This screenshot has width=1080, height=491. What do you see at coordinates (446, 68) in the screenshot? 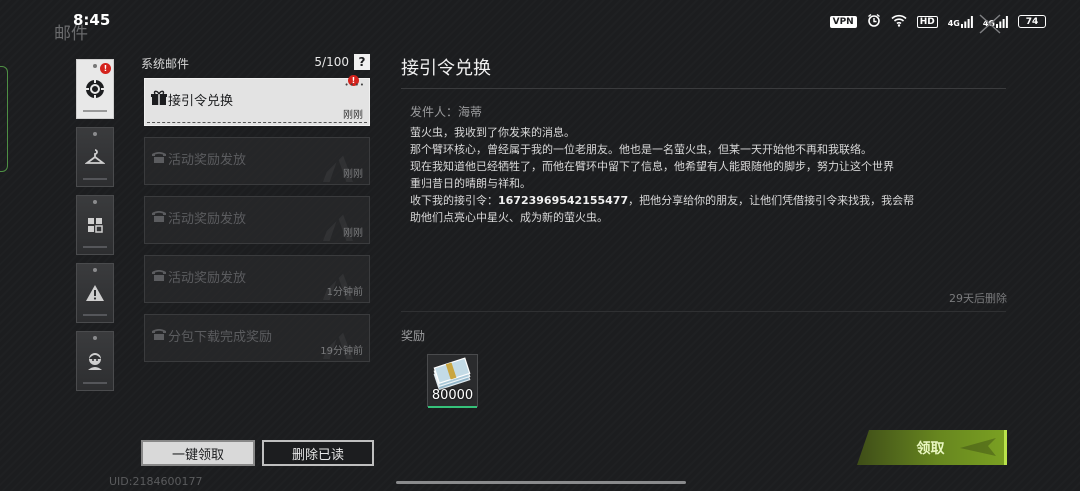
I see `mail-detail-title: 接引令兑换` at bounding box center [446, 68].